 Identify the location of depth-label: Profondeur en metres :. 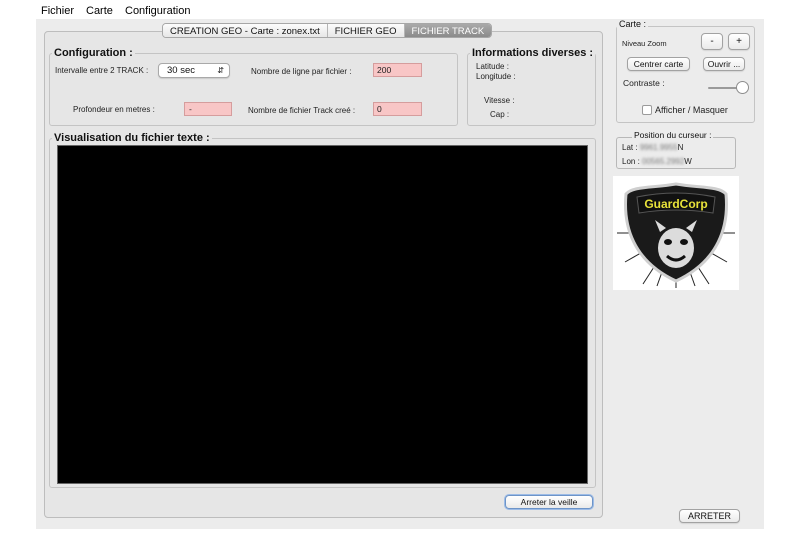
(114, 109).